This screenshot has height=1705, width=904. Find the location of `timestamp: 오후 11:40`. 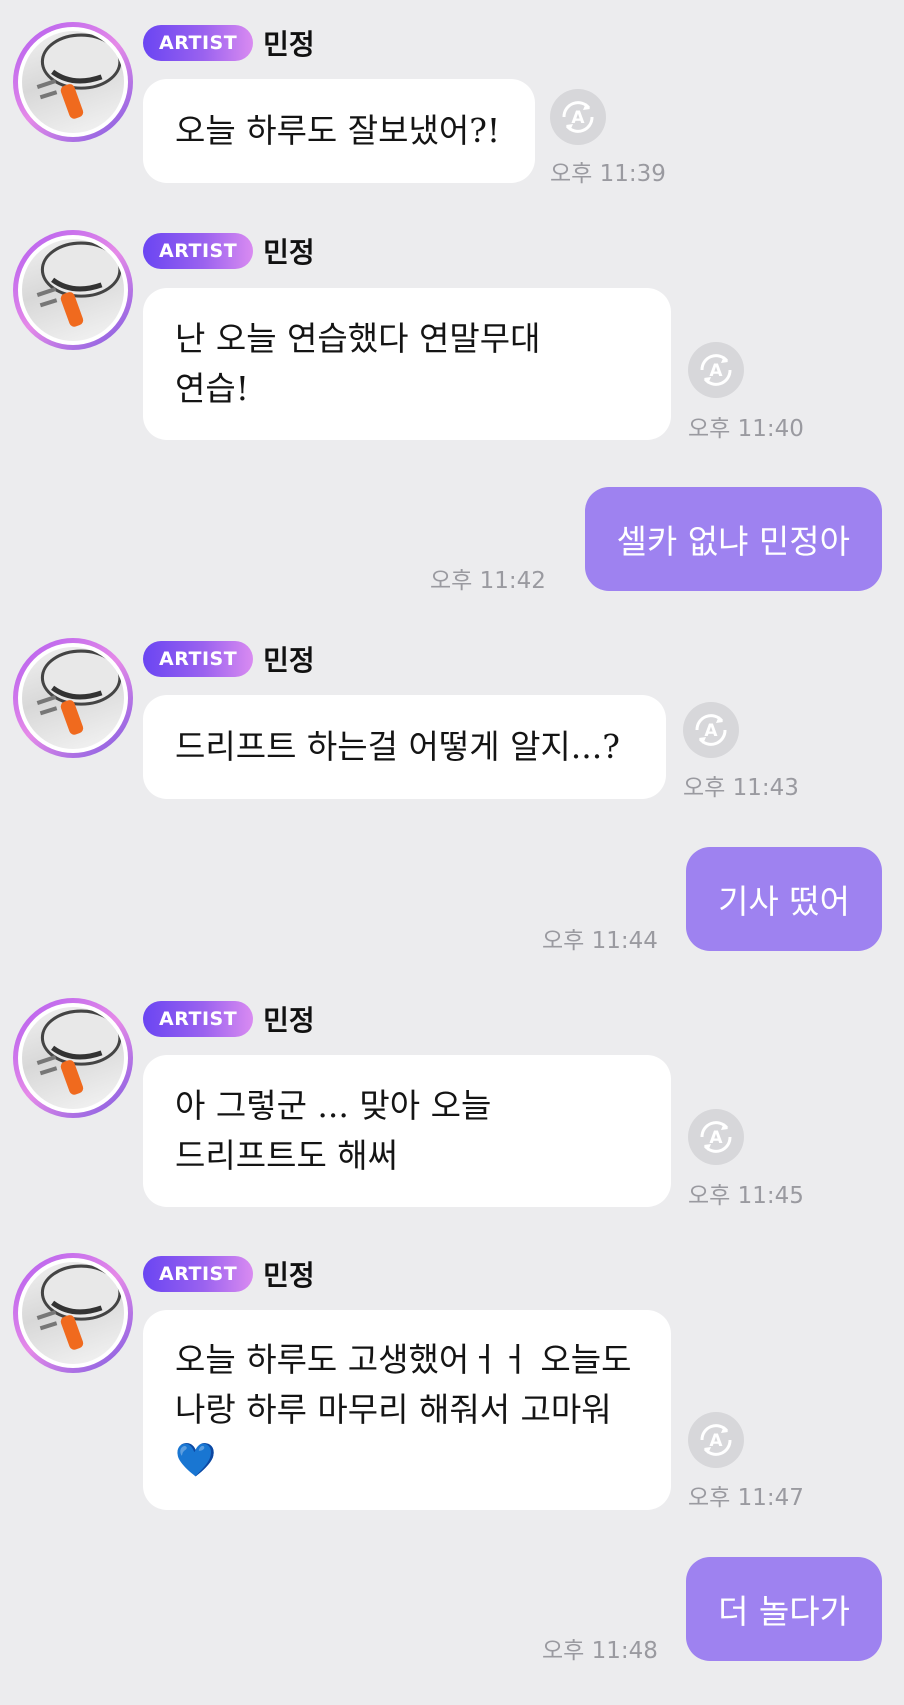

timestamp: 오후 11:40 is located at coordinates (746, 429).